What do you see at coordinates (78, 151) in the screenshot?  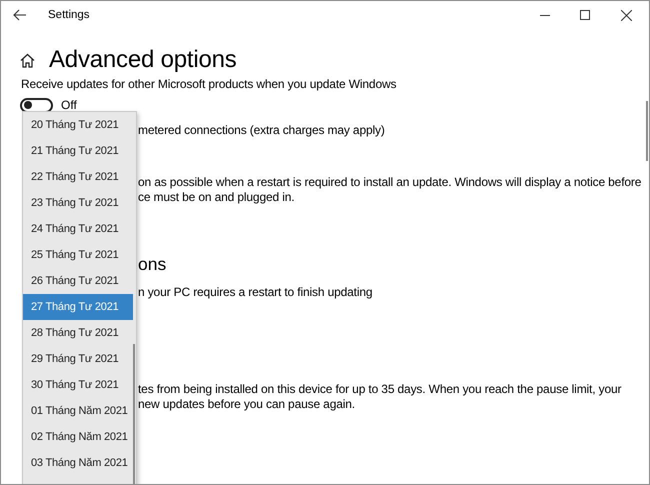 I see `date-option: 21 Tháng Tư 2021` at bounding box center [78, 151].